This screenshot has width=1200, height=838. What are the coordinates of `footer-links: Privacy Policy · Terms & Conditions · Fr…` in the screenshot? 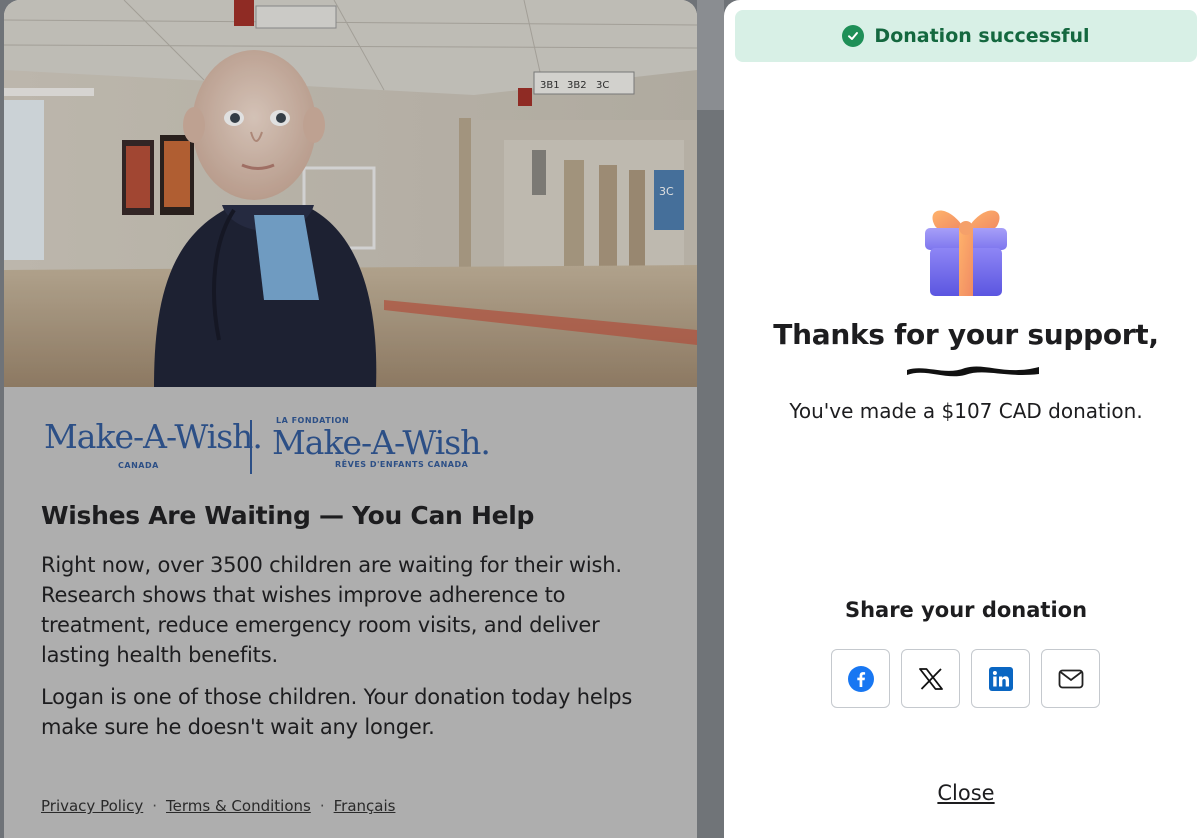 It's located at (218, 806).